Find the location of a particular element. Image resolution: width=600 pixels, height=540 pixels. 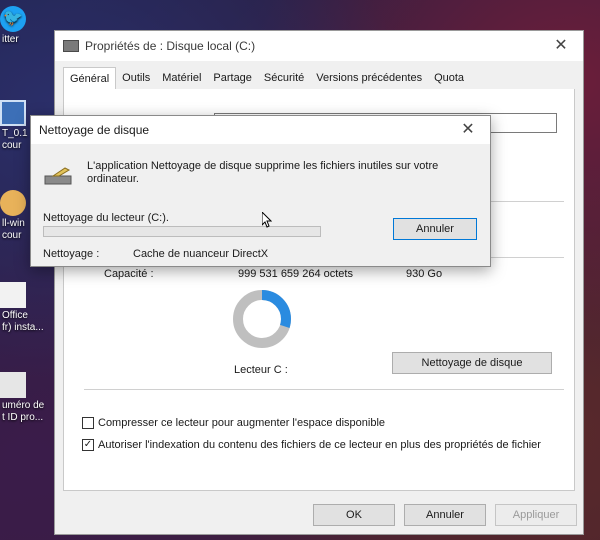

tab-hardware: Matériel is located at coordinates (181, 78).